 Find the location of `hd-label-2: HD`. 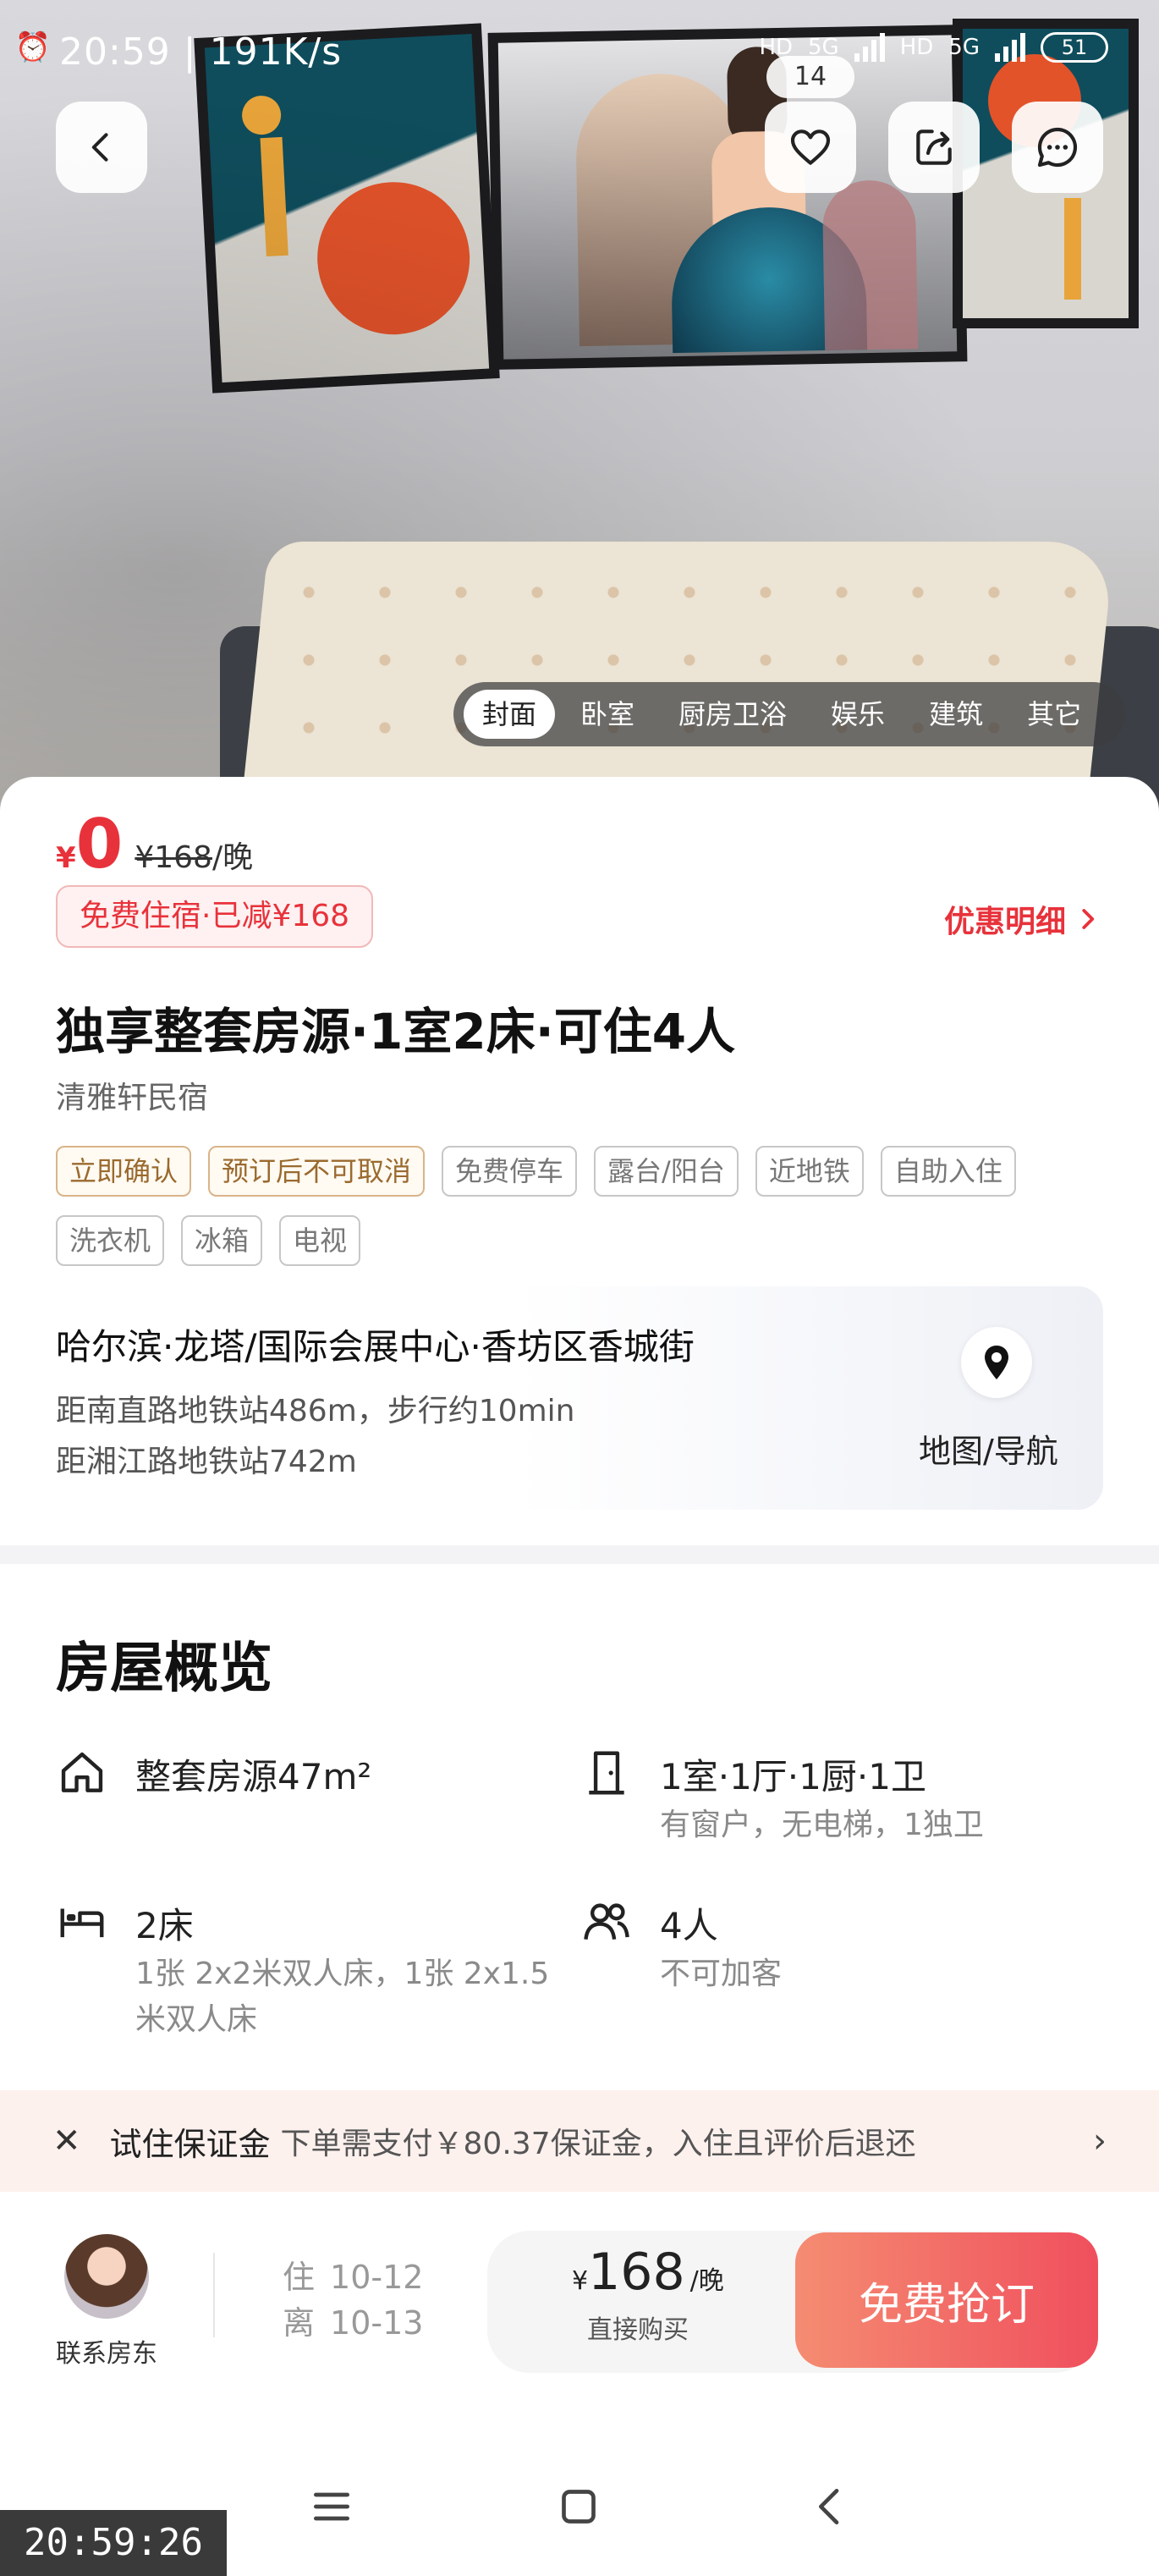

hd-label-2: HD is located at coordinates (916, 47).